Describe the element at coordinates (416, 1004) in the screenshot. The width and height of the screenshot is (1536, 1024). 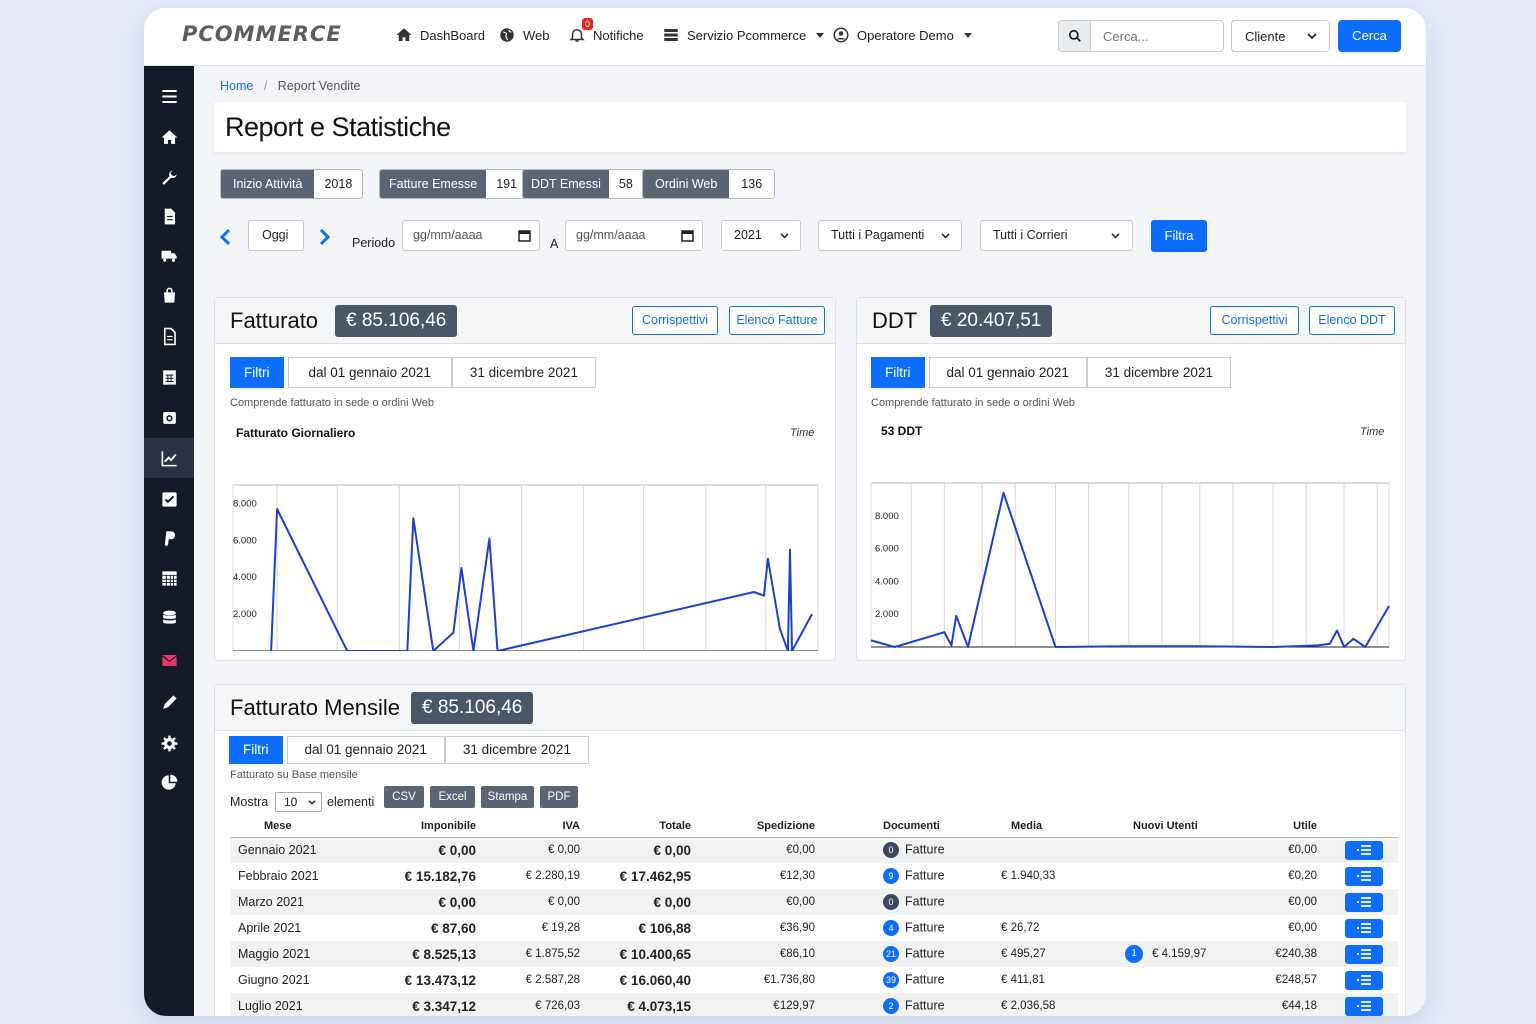
I see `cell-imponibile: € 3.347,12` at that location.